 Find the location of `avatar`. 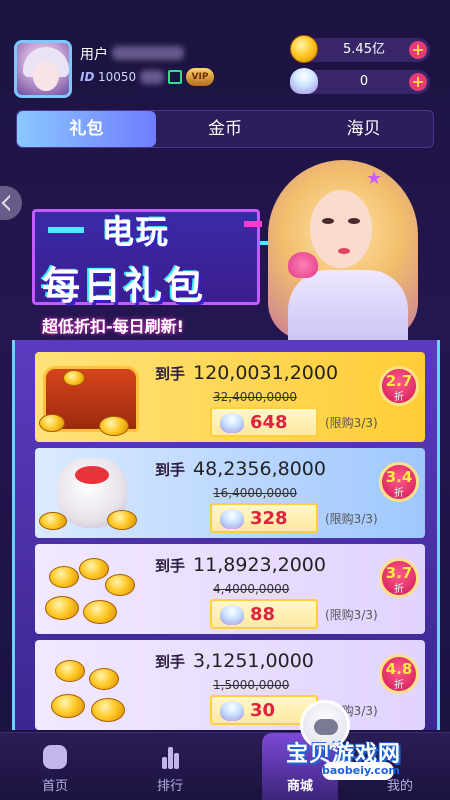

avatar is located at coordinates (43, 69).